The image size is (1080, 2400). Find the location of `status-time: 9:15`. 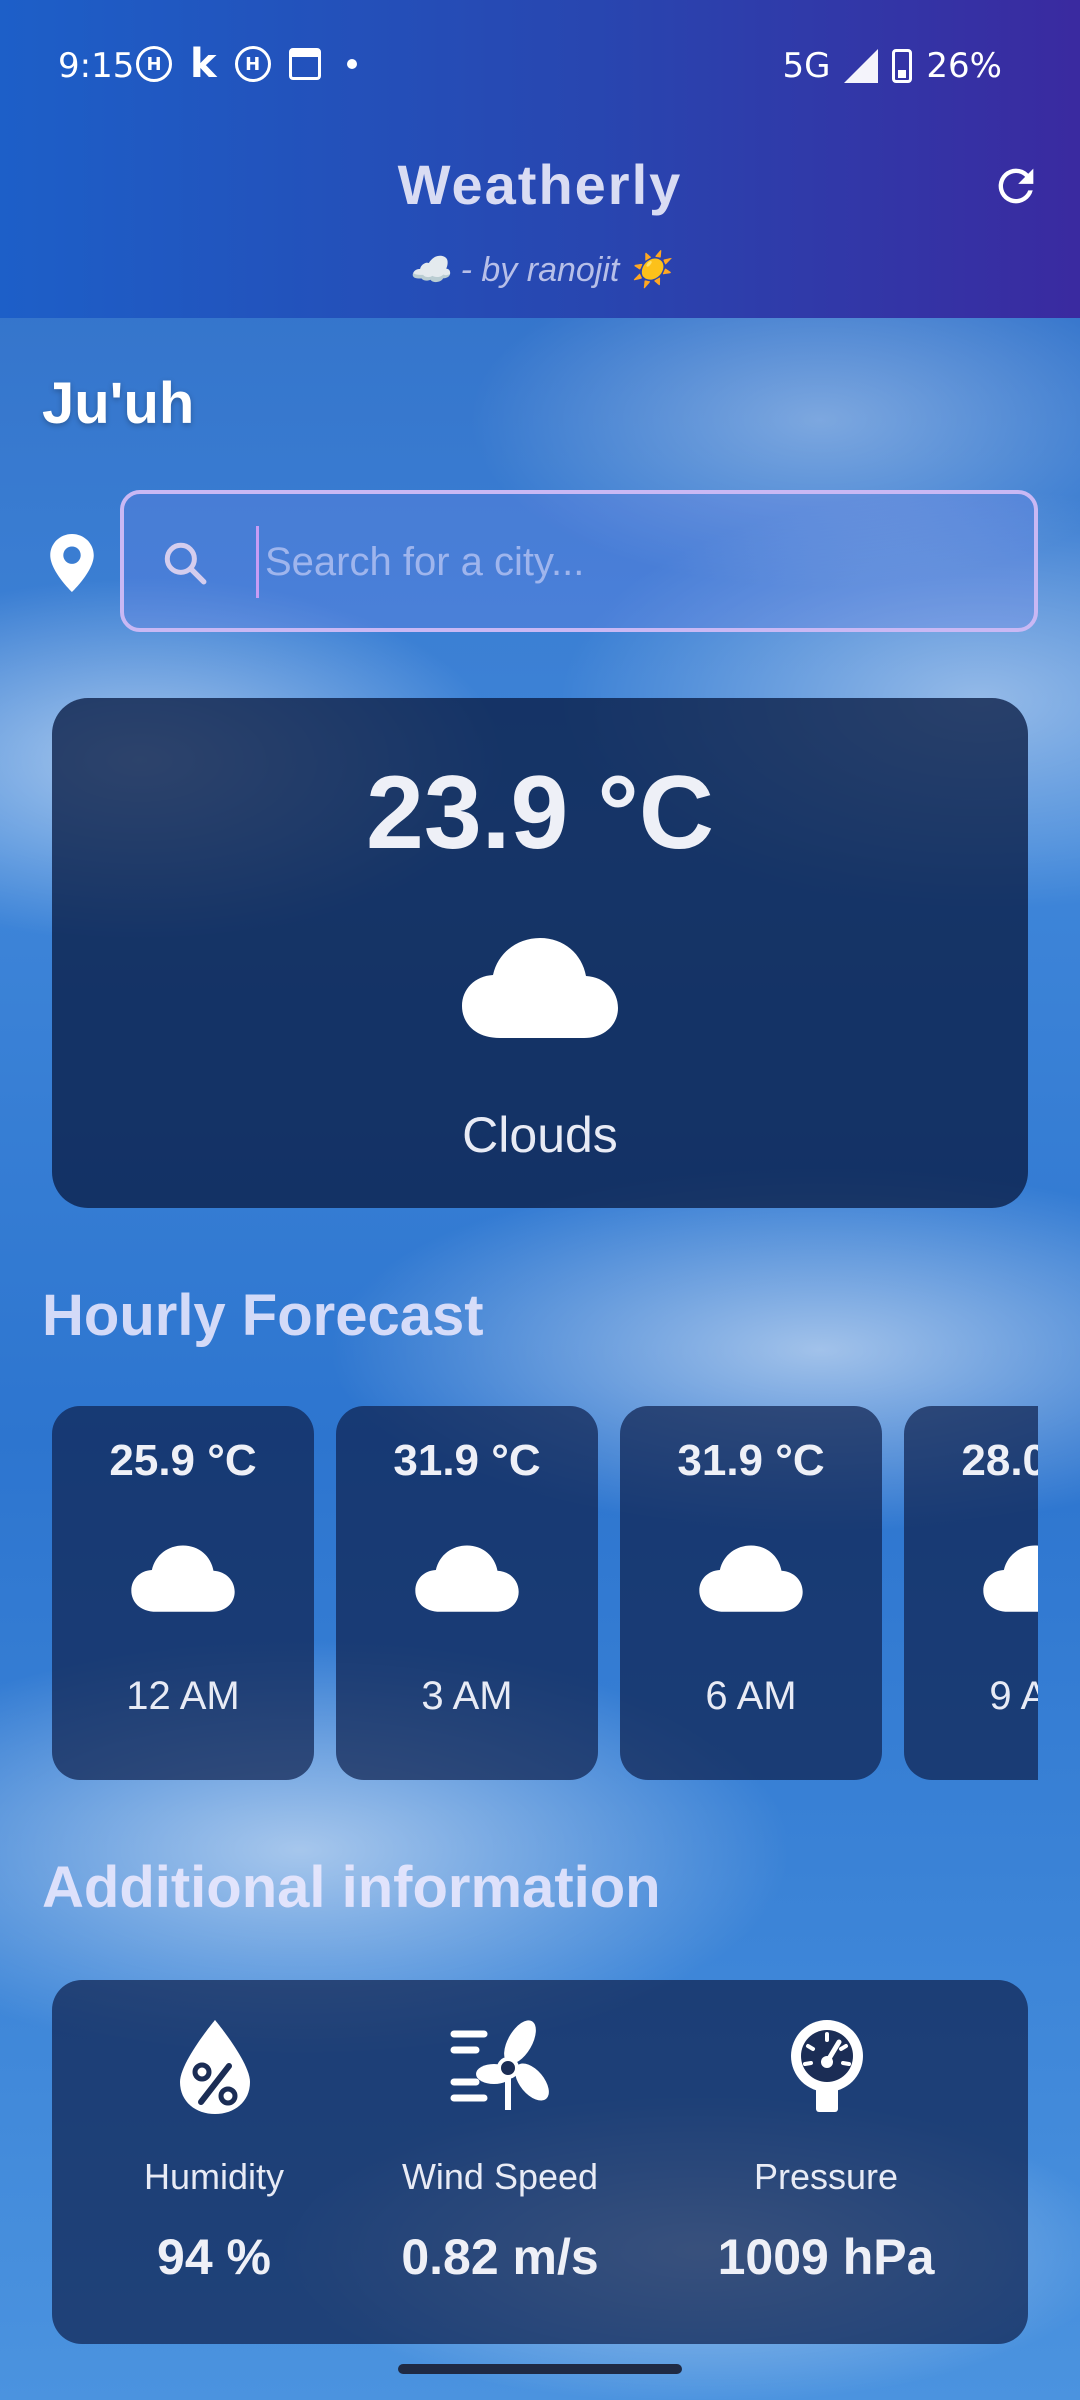

status-time: 9:15 is located at coordinates (96, 66).